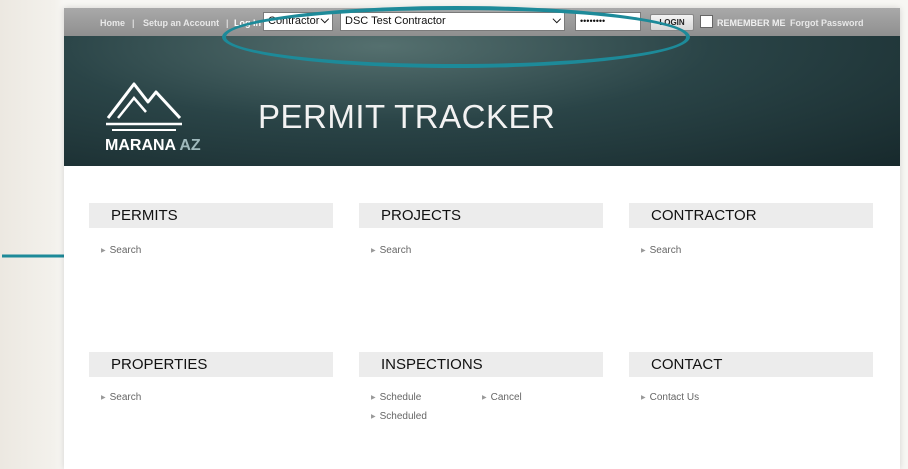 Image resolution: width=908 pixels, height=469 pixels. What do you see at coordinates (403, 416) in the screenshot?
I see `inspections-scheduled-label: Scheduled` at bounding box center [403, 416].